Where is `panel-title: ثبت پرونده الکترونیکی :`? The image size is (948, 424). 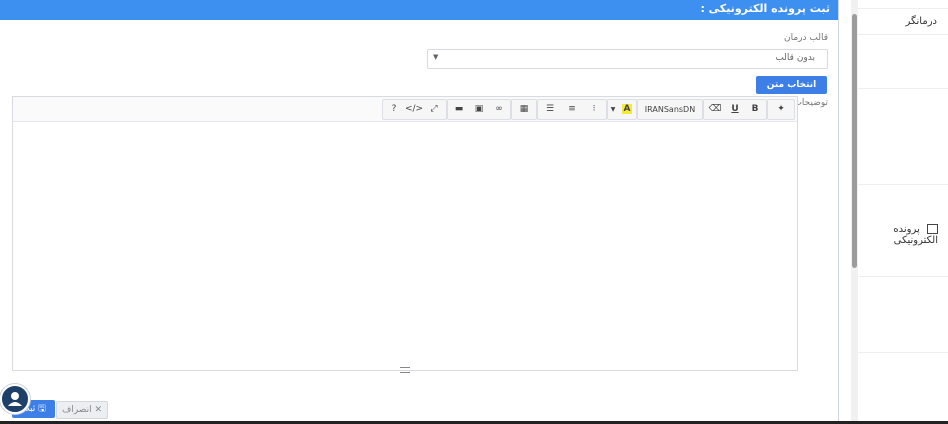 panel-title: ثبت پرونده الکترونیکی : is located at coordinates (765, 8).